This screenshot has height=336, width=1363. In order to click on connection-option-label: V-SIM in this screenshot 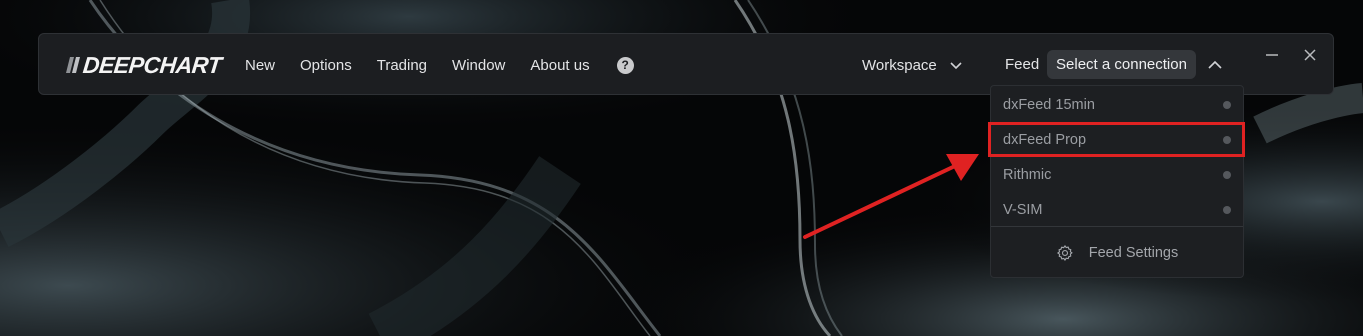, I will do `click(1023, 209)`.